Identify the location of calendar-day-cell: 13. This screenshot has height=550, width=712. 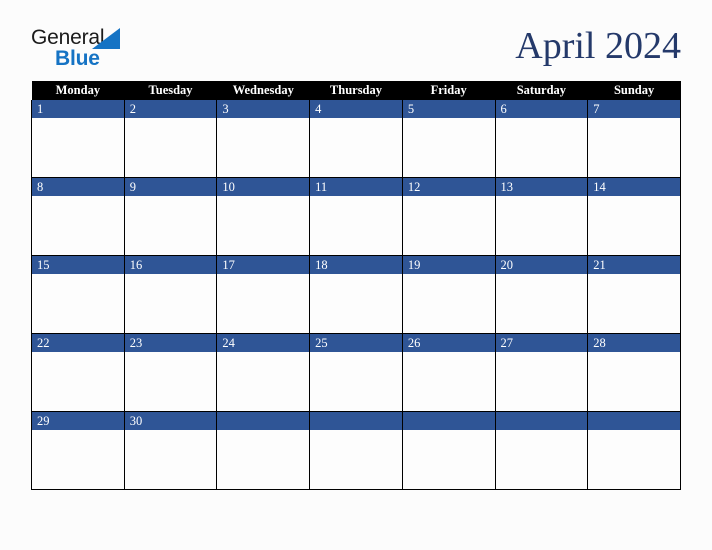
(541, 216).